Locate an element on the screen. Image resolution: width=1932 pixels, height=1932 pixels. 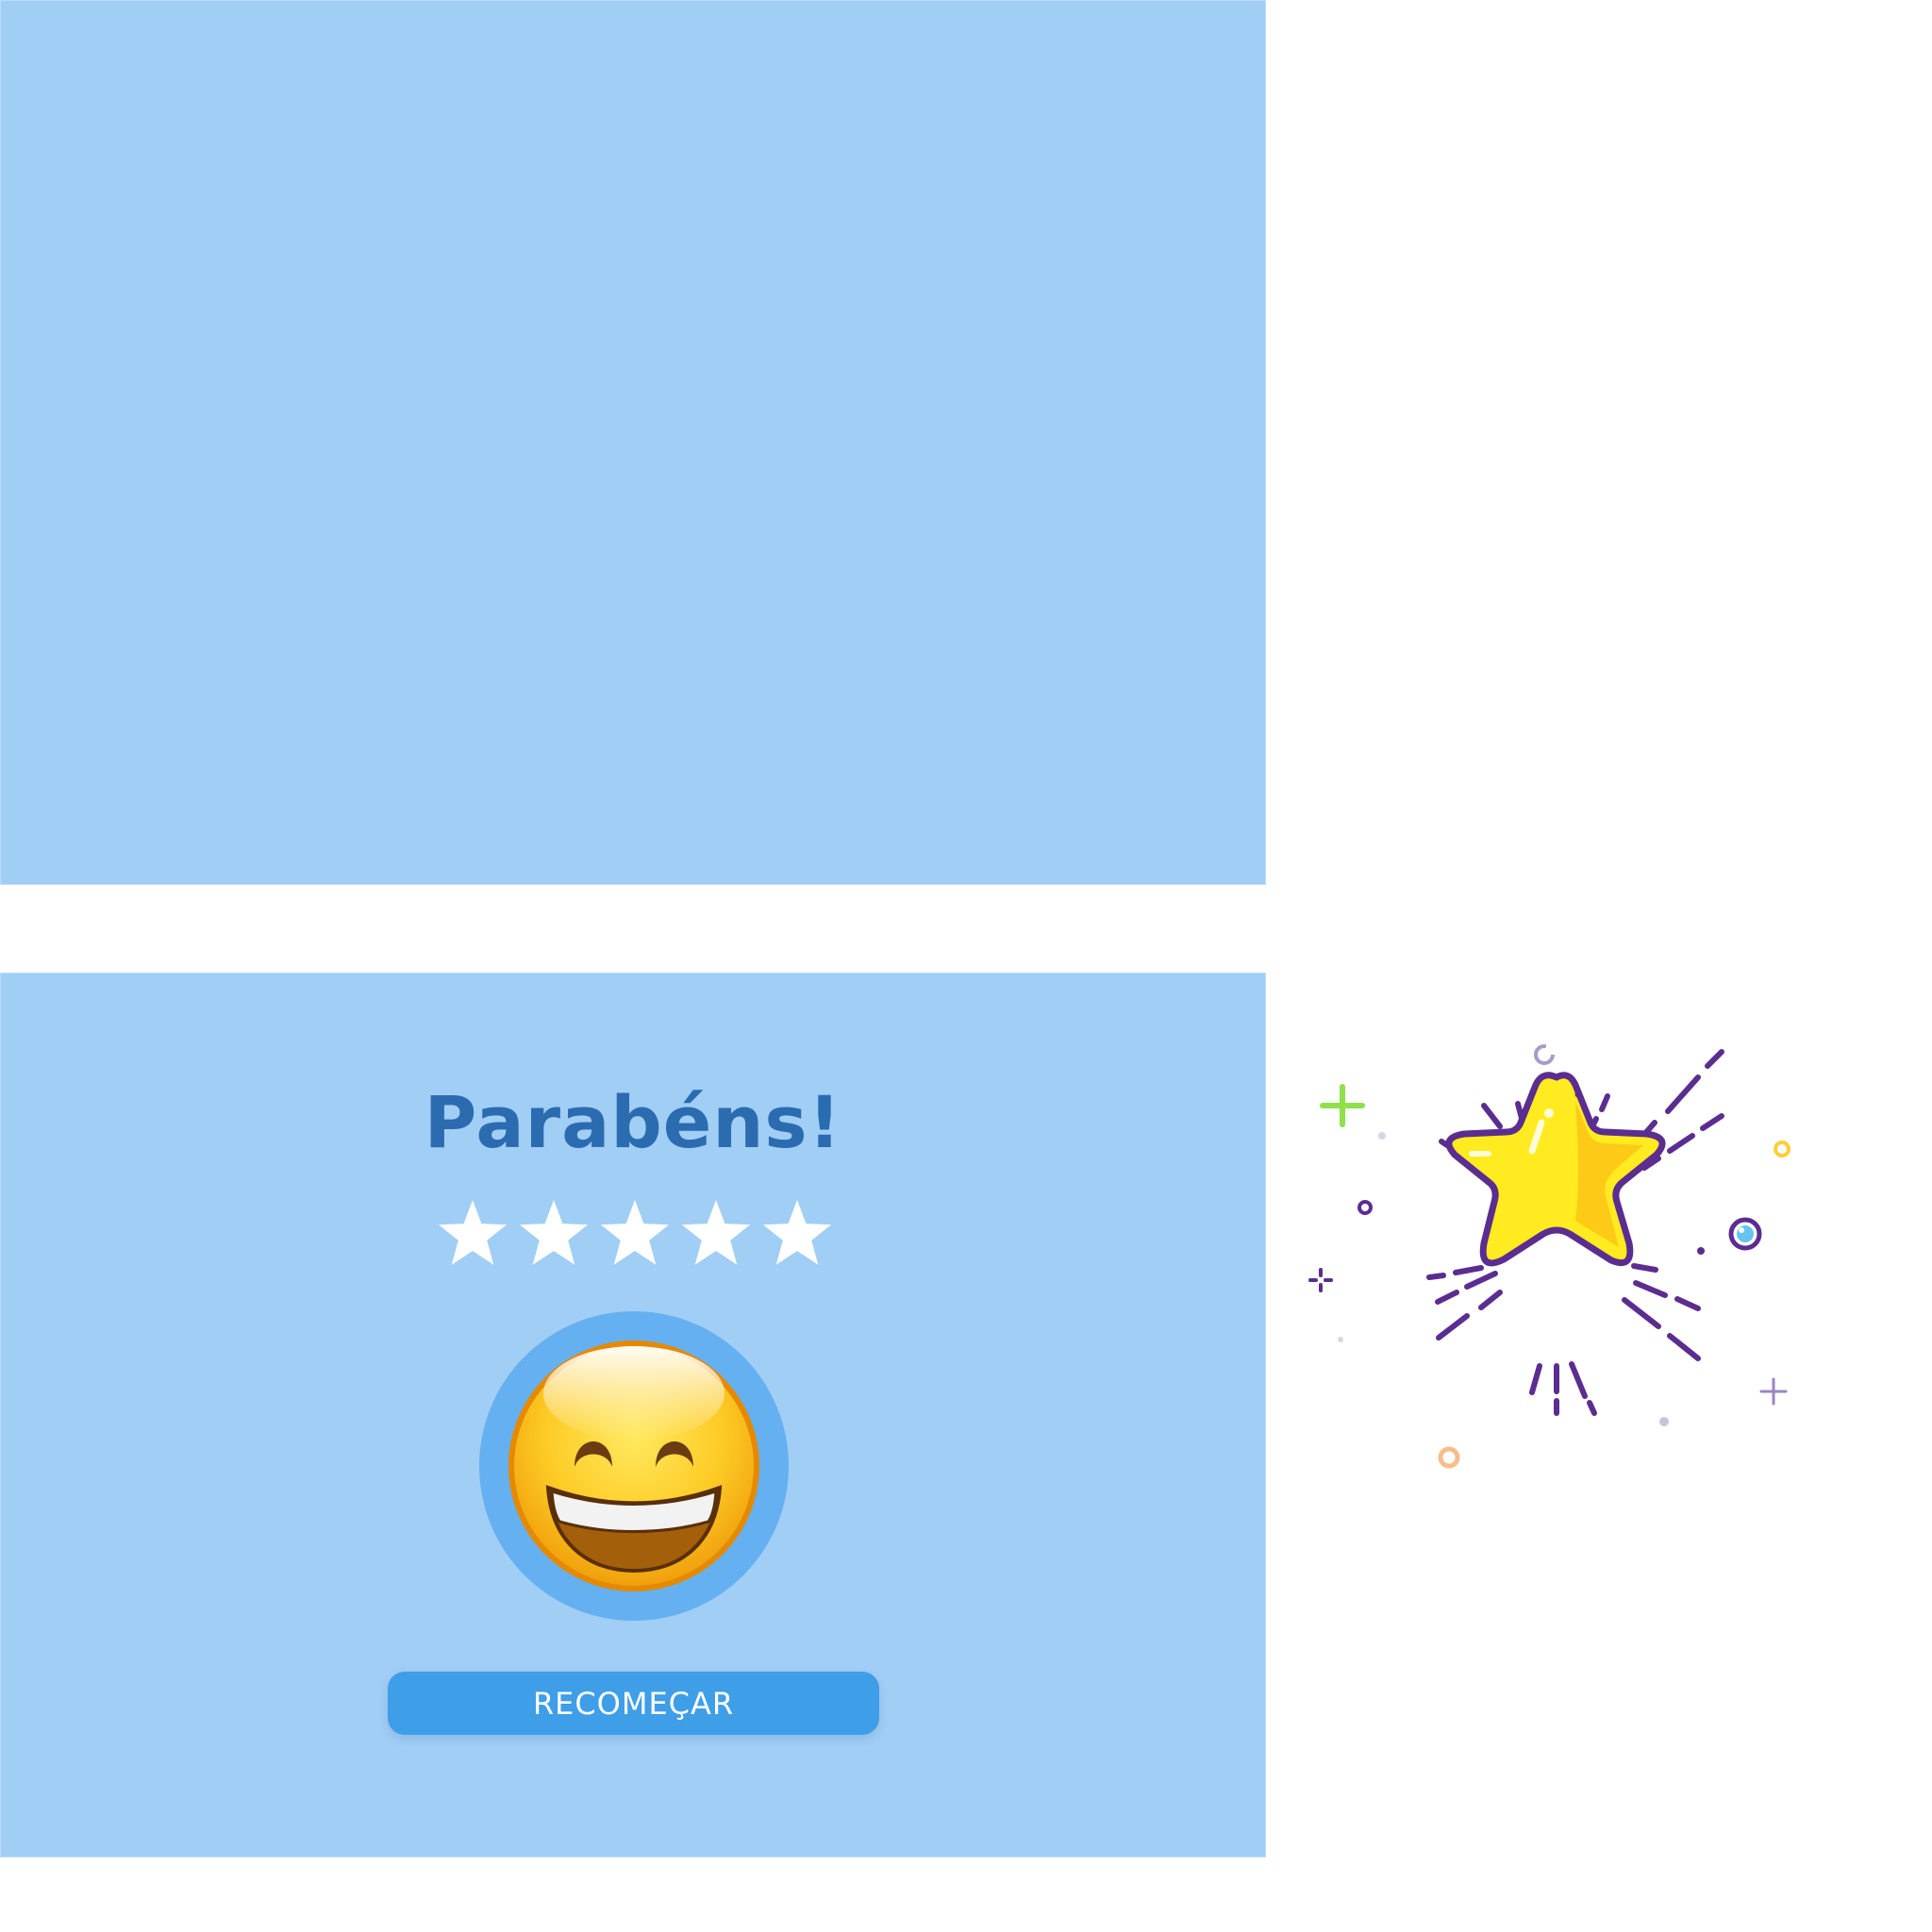
restart-button: RECOMEÇAR is located at coordinates (633, 1704).